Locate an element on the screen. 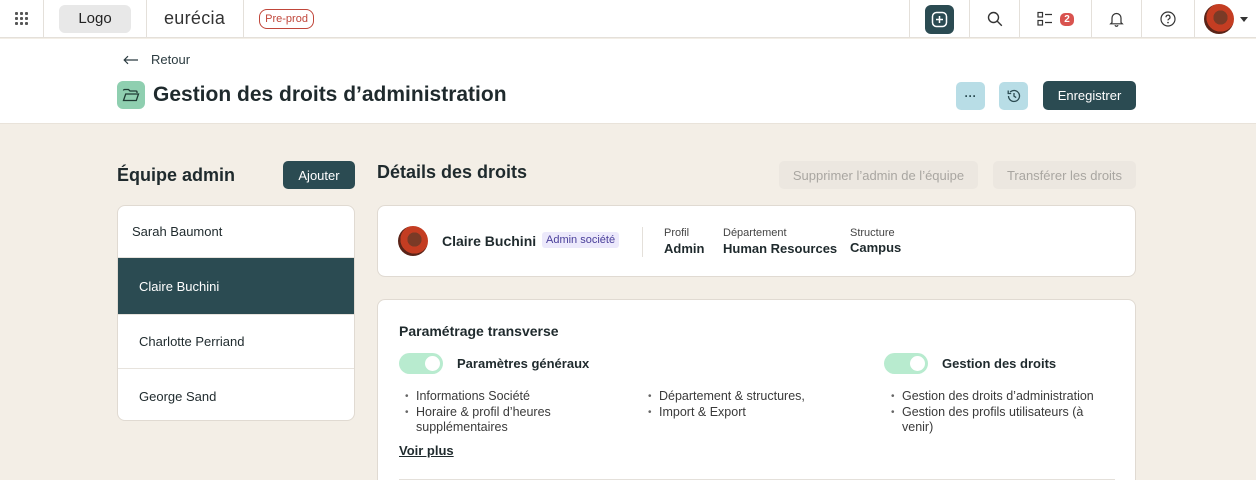  details-title: Détails des droits is located at coordinates (452, 172).